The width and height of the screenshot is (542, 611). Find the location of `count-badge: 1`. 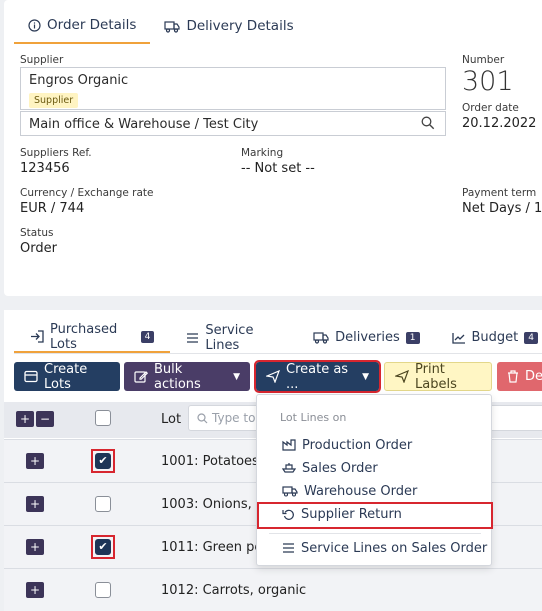

count-badge: 1 is located at coordinates (413, 338).